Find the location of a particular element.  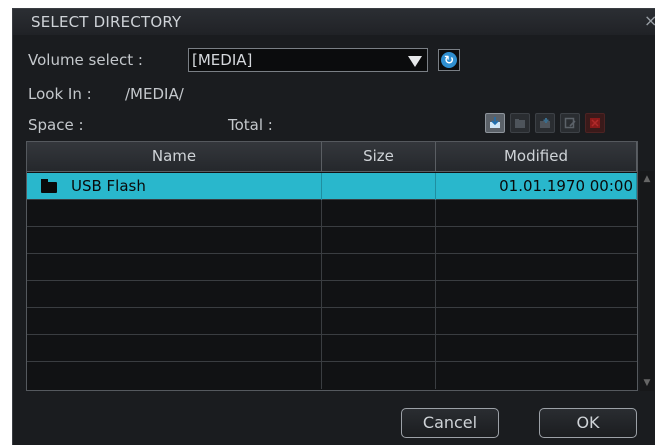

chevron-down-icon is located at coordinates (415, 61).